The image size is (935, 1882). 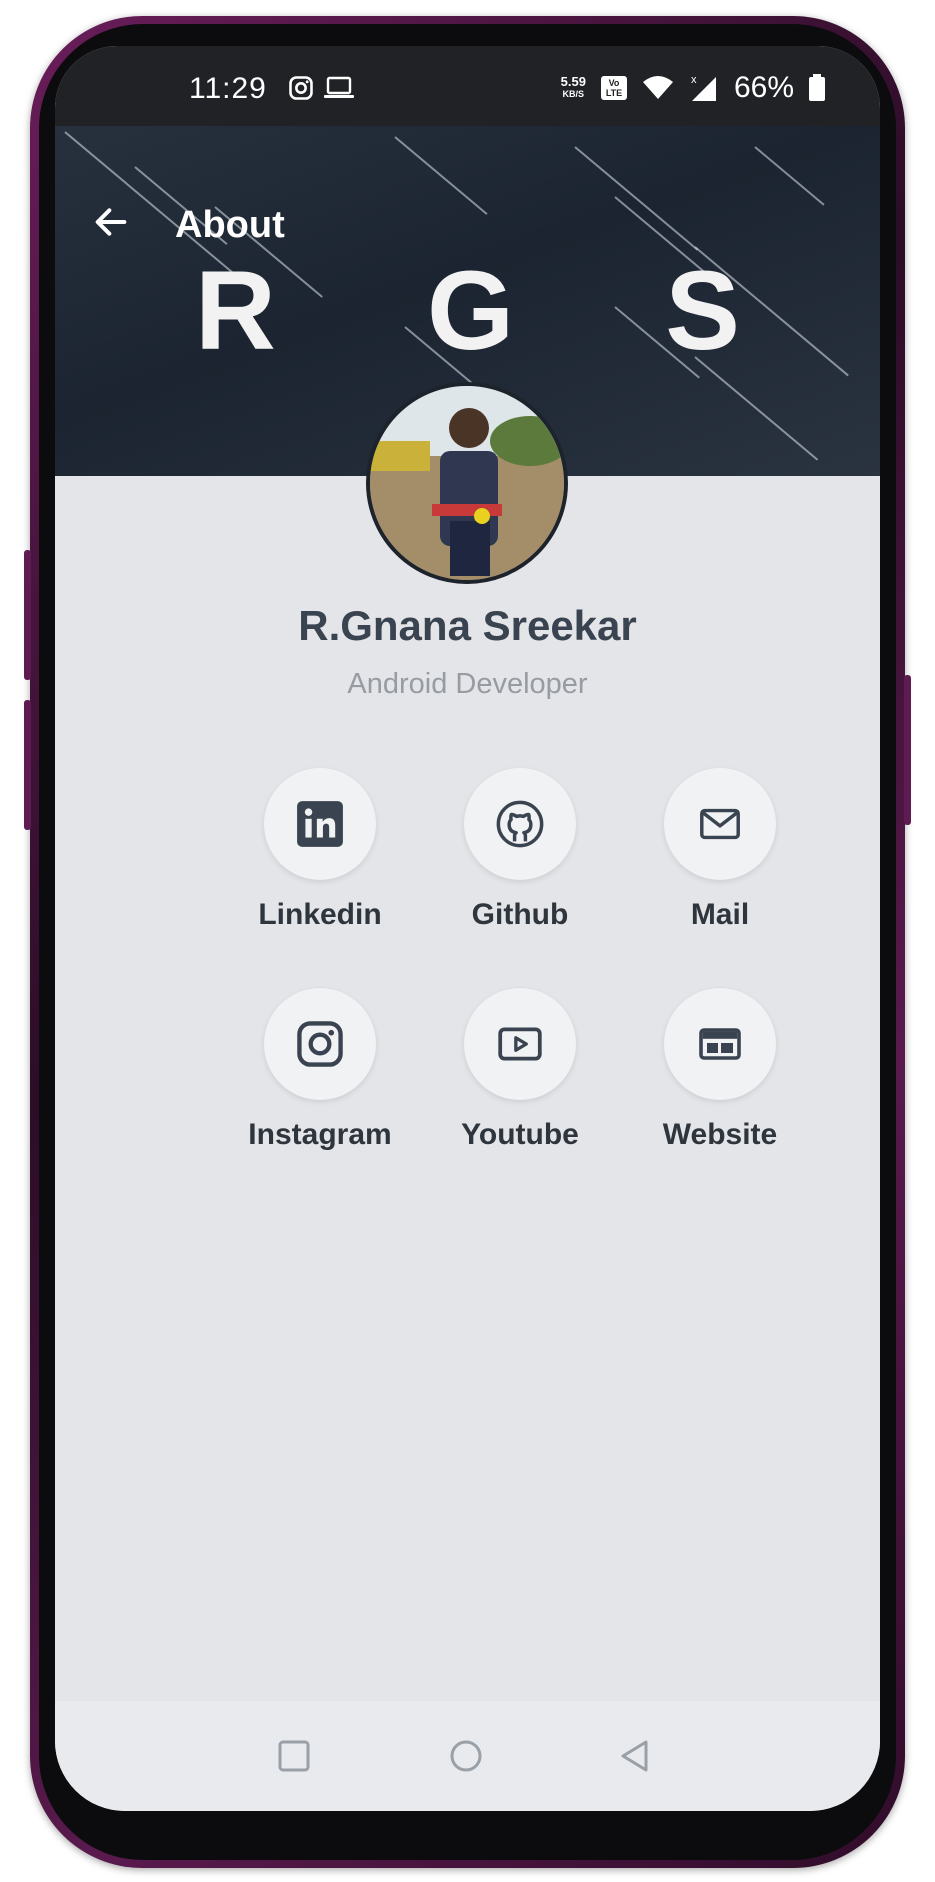 What do you see at coordinates (817, 87) in the screenshot?
I see `battery-icon` at bounding box center [817, 87].